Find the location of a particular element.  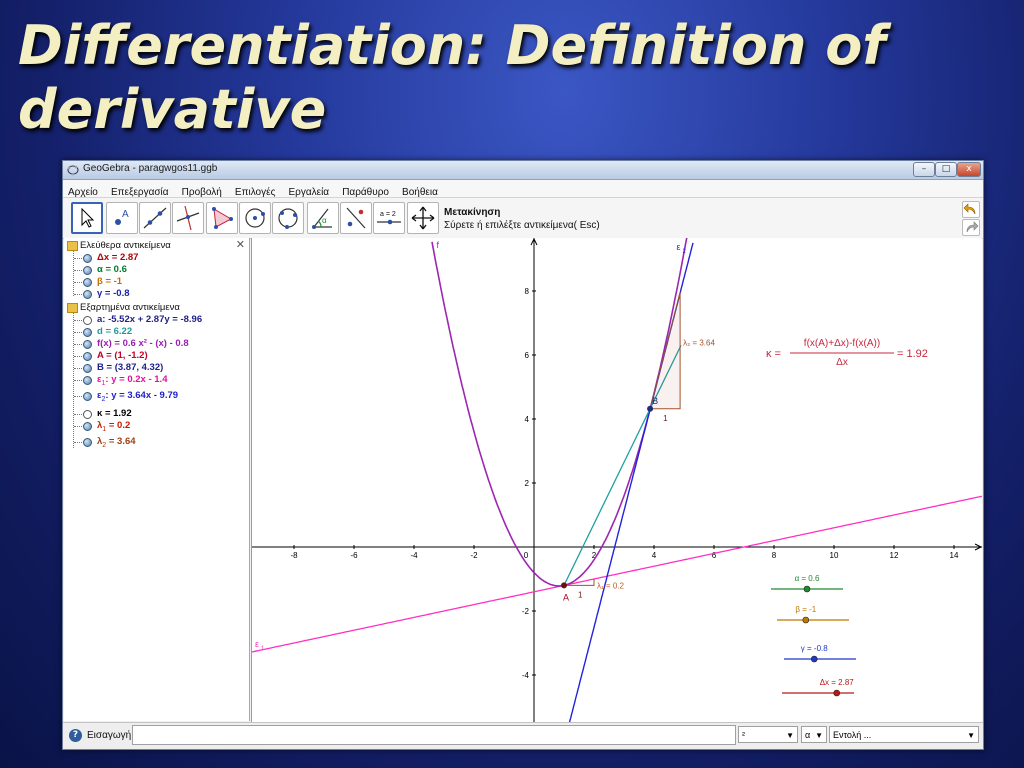

menu-tools: Εργαλεία is located at coordinates (307, 191).